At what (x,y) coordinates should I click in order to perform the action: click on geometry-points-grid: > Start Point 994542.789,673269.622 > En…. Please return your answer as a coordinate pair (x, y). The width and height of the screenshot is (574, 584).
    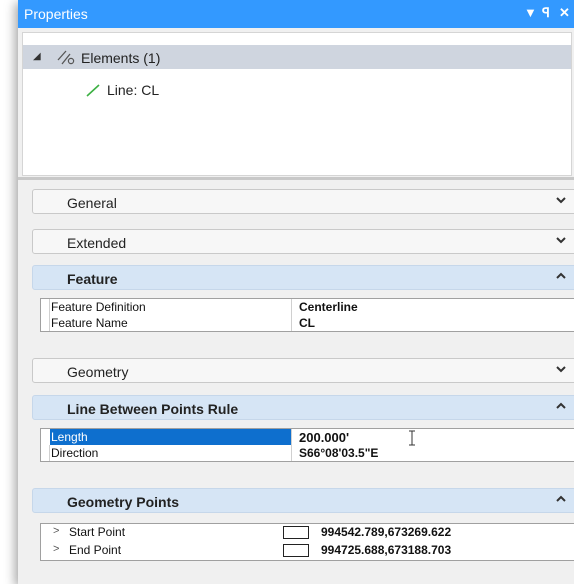
    Looking at the image, I should click on (307, 542).